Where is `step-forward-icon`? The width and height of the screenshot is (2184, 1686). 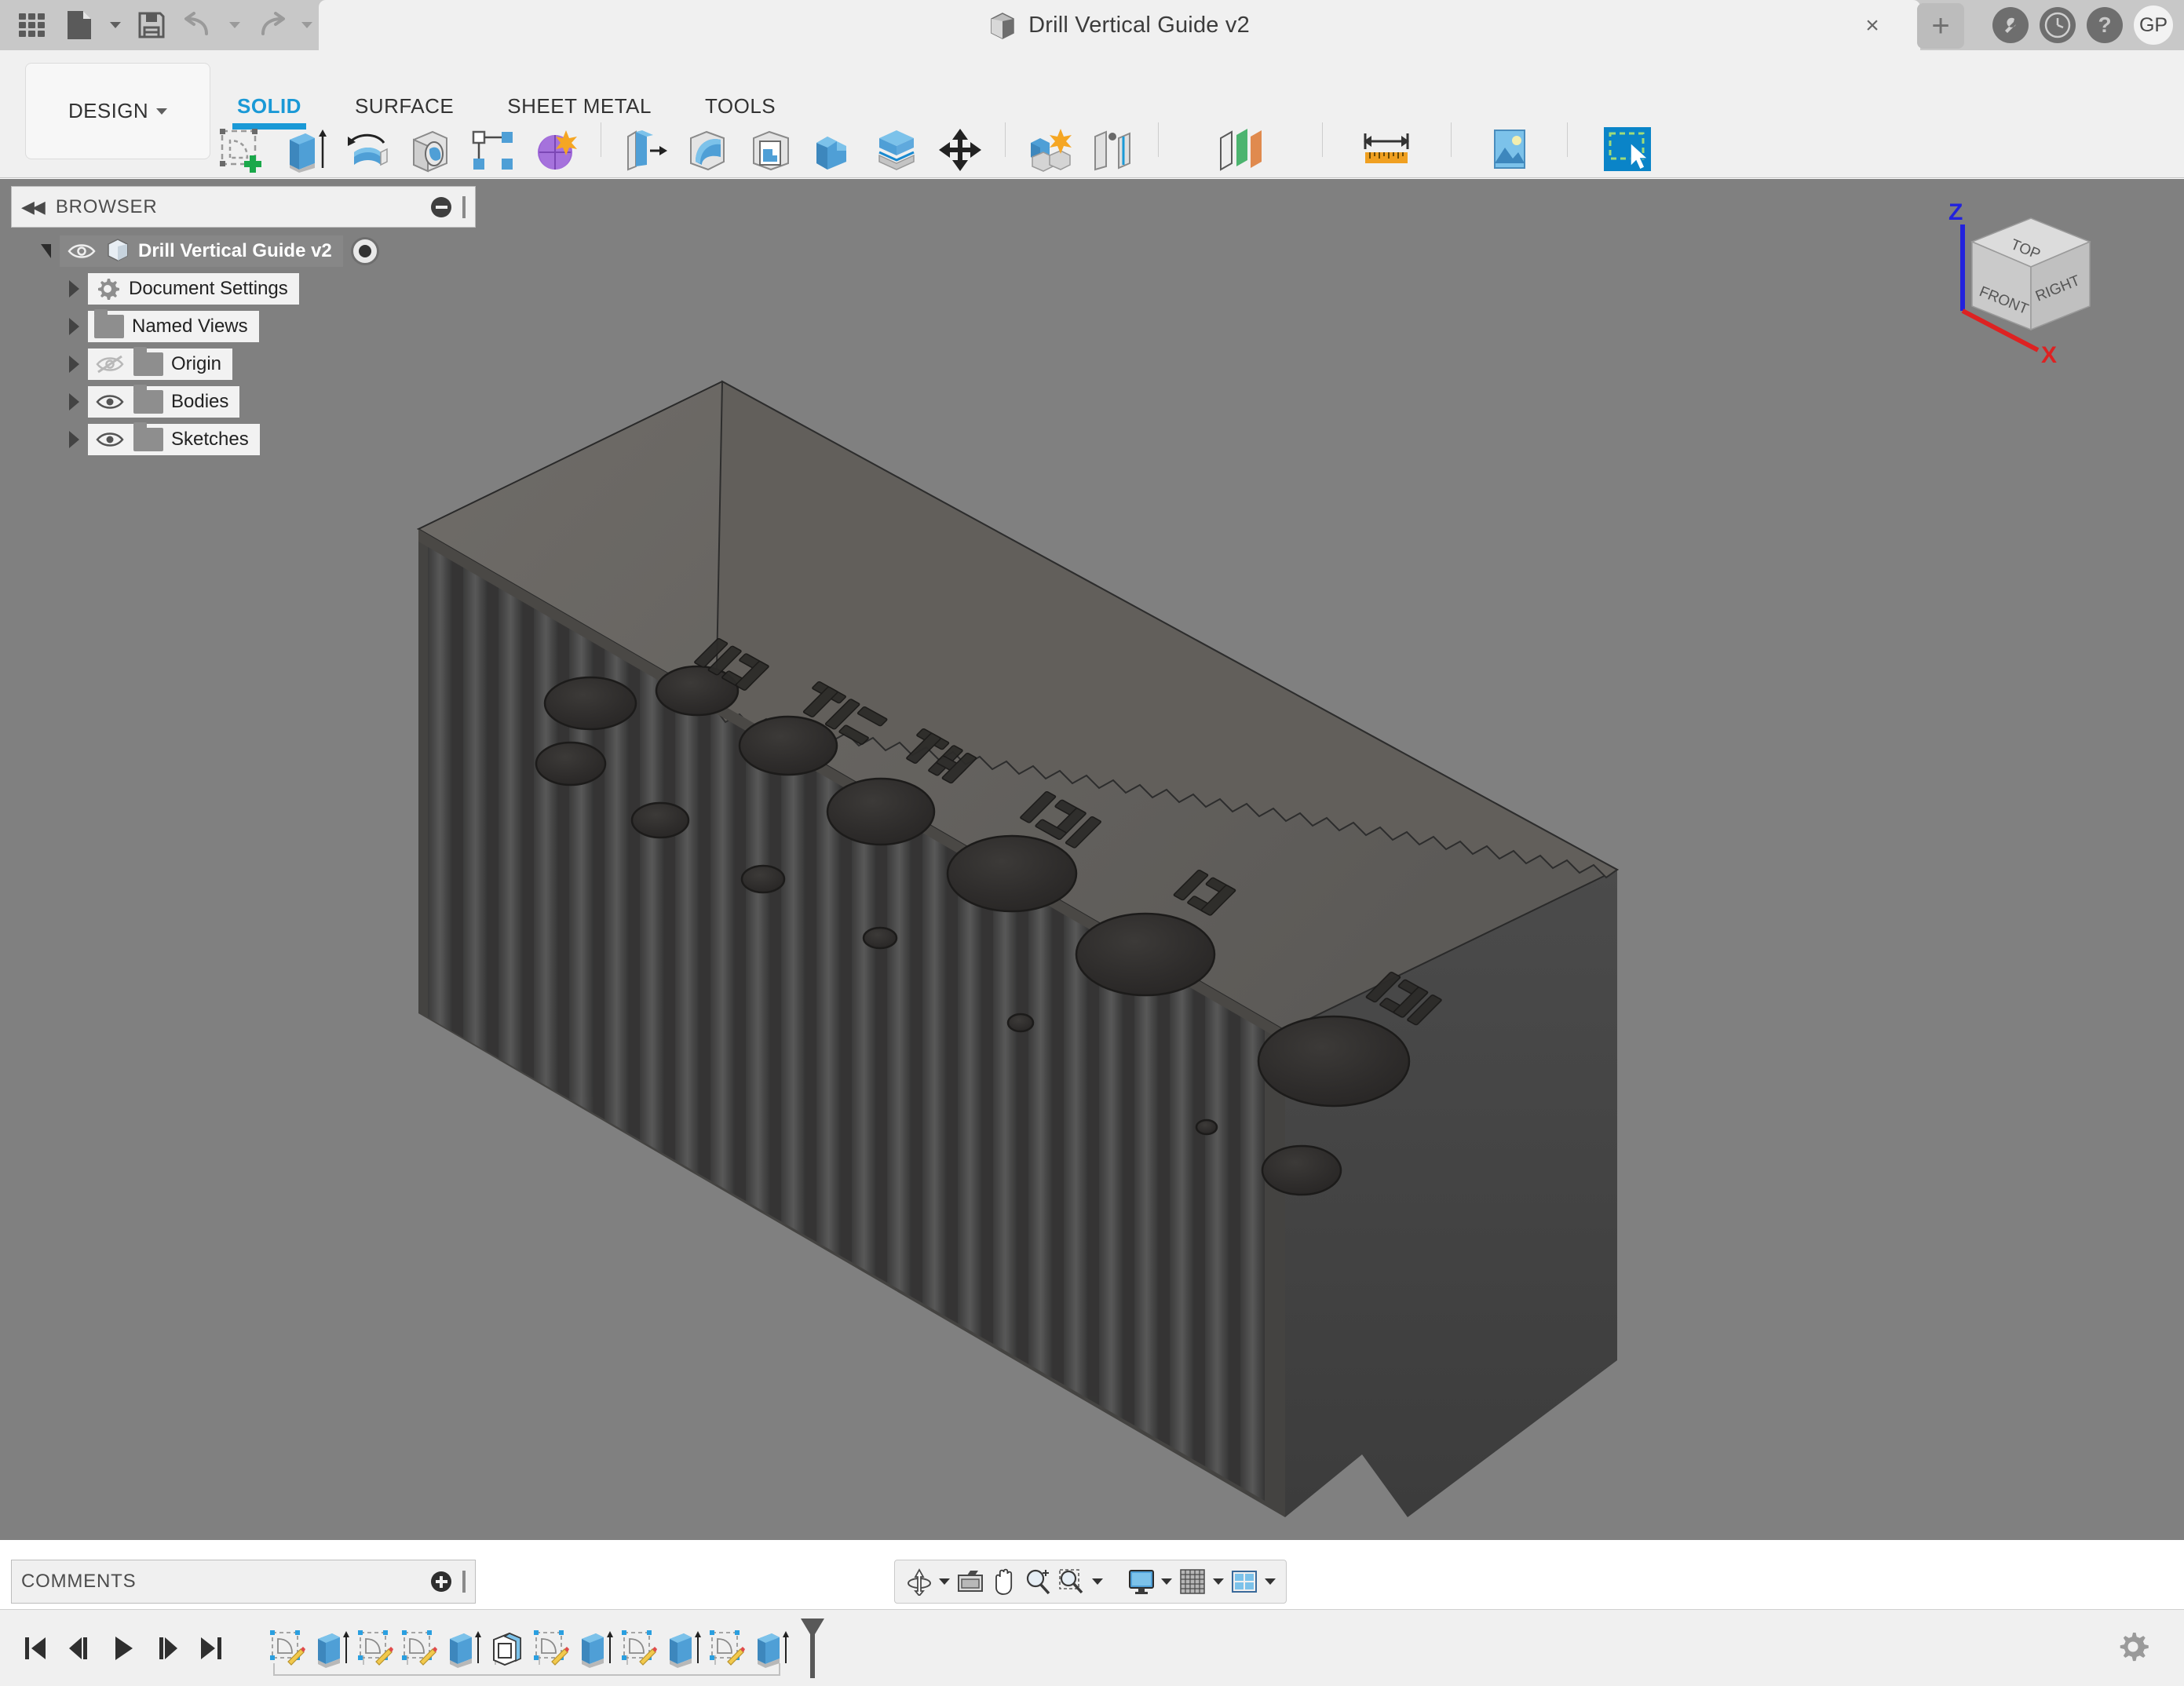
step-forward-icon is located at coordinates (167, 1648).